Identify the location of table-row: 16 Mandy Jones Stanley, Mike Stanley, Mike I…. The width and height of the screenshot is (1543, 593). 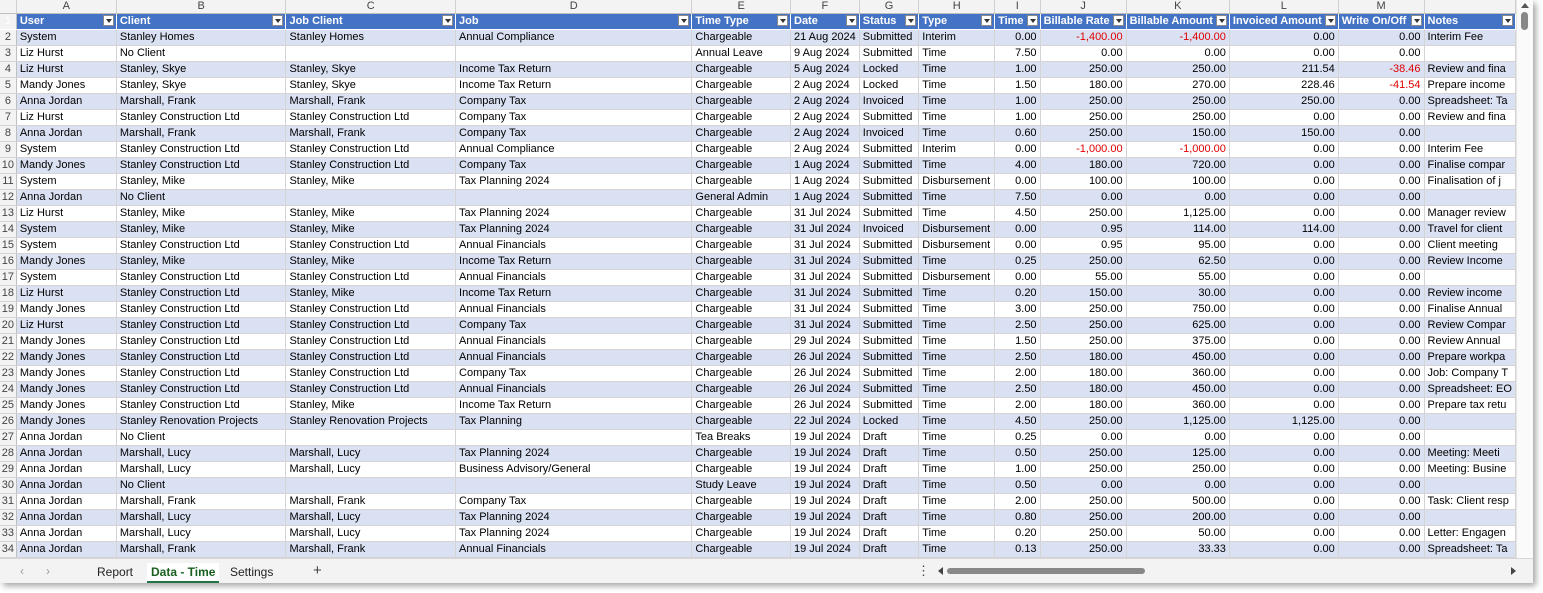
(758, 261).